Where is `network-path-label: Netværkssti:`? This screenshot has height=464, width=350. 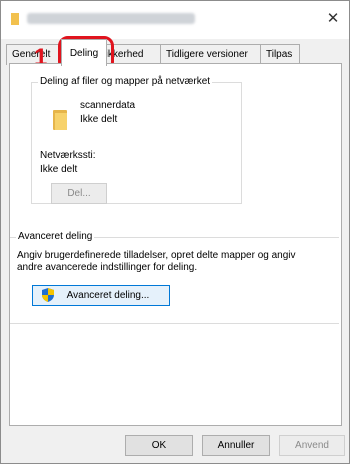
network-path-label: Netværkssti: is located at coordinates (68, 155).